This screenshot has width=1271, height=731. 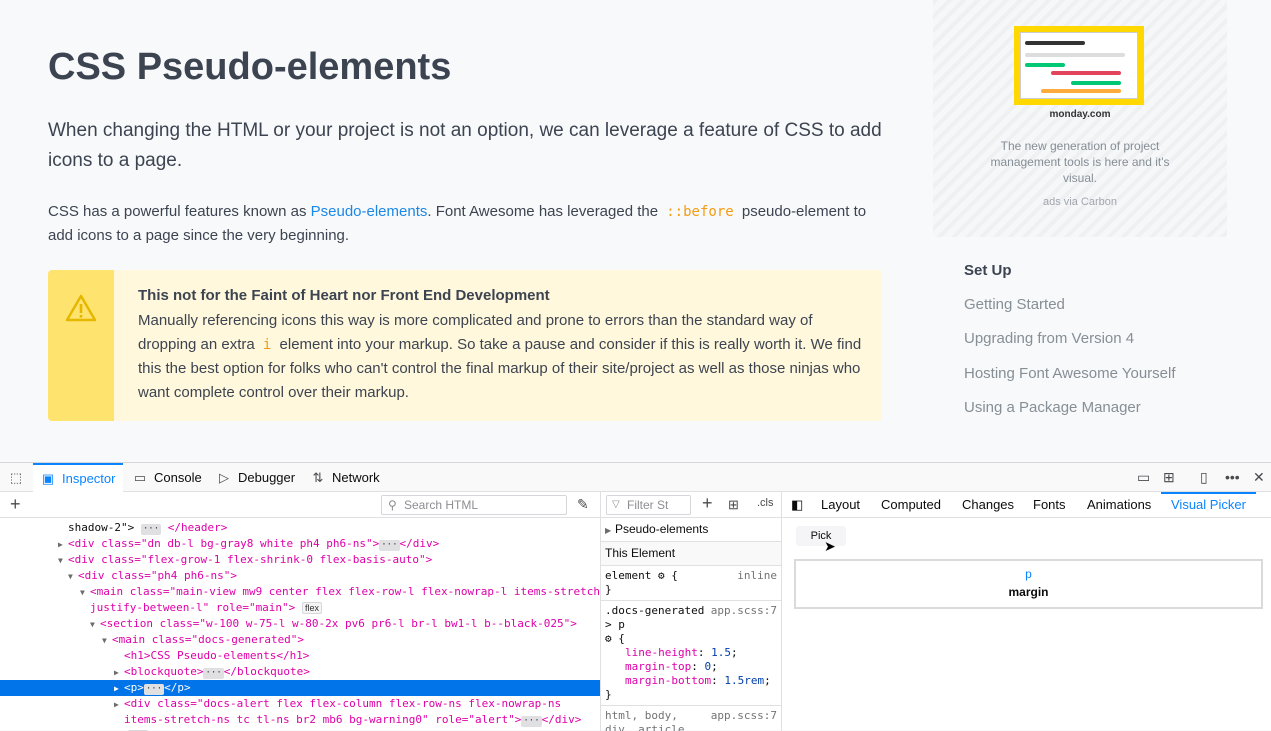 I want to click on css-property: line-height: 1.5;, so click(x=691, y=653).